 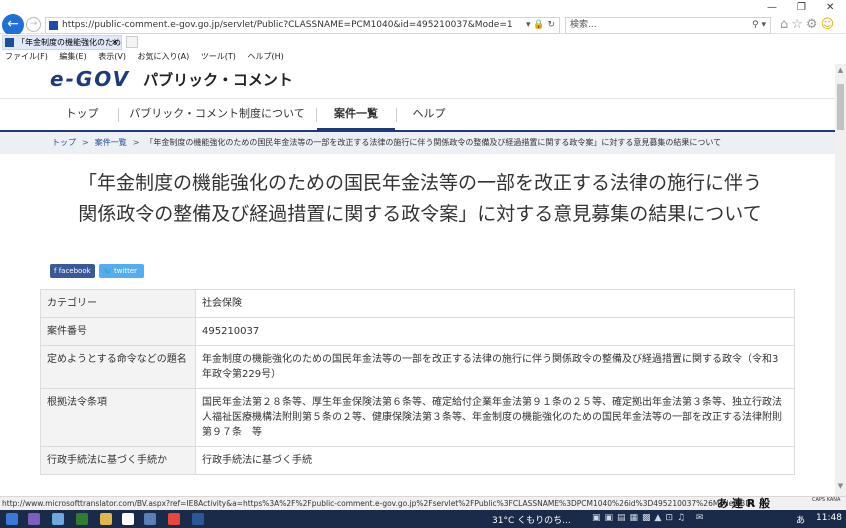 I want to click on menu-tools: ツール(T), so click(x=218, y=56).